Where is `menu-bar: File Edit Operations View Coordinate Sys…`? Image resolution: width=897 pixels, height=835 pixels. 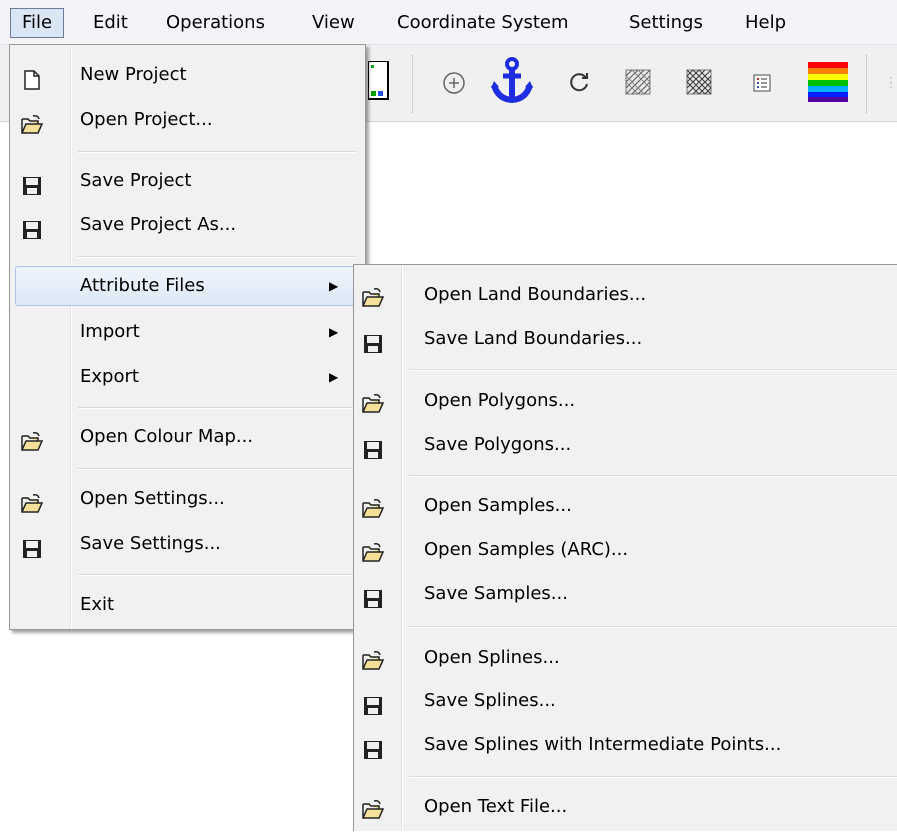
menu-bar: File Edit Operations View Coordinate Sys… is located at coordinates (448, 22).